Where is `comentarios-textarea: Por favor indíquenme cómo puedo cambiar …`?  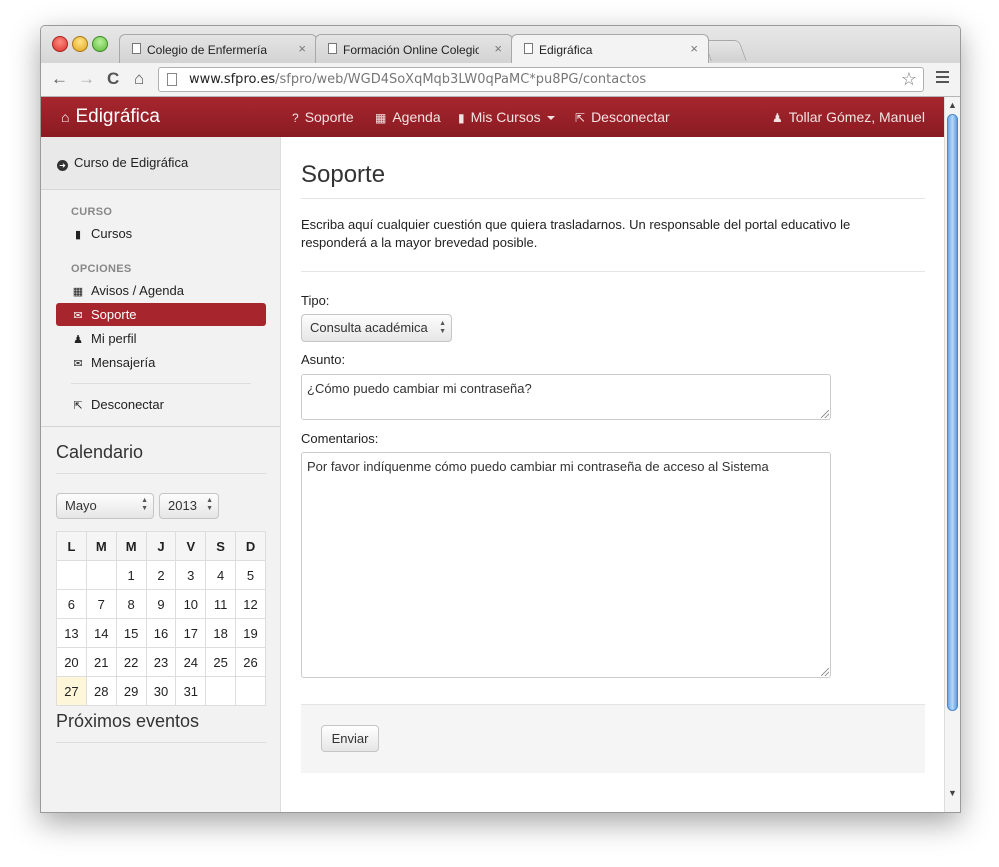
comentarios-textarea: Por favor indíquenme cómo puedo cambiar … is located at coordinates (566, 565).